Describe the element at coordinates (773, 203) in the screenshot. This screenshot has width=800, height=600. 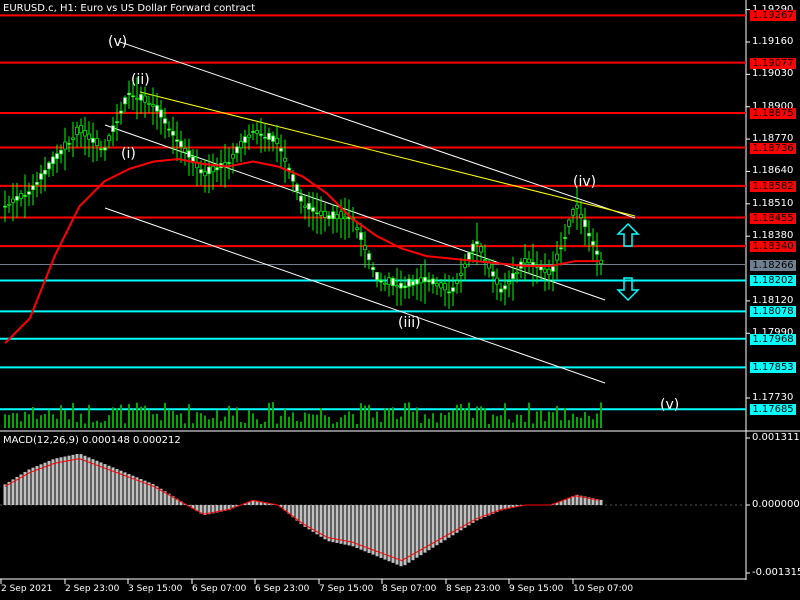
I see `price-tick-label: 1.18510` at that location.